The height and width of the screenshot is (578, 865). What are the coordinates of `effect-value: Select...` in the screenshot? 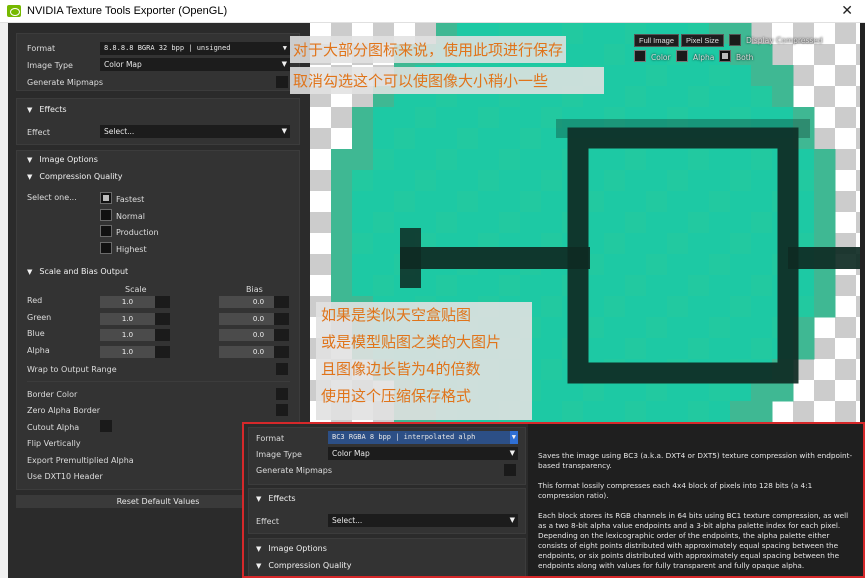 It's located at (119, 131).